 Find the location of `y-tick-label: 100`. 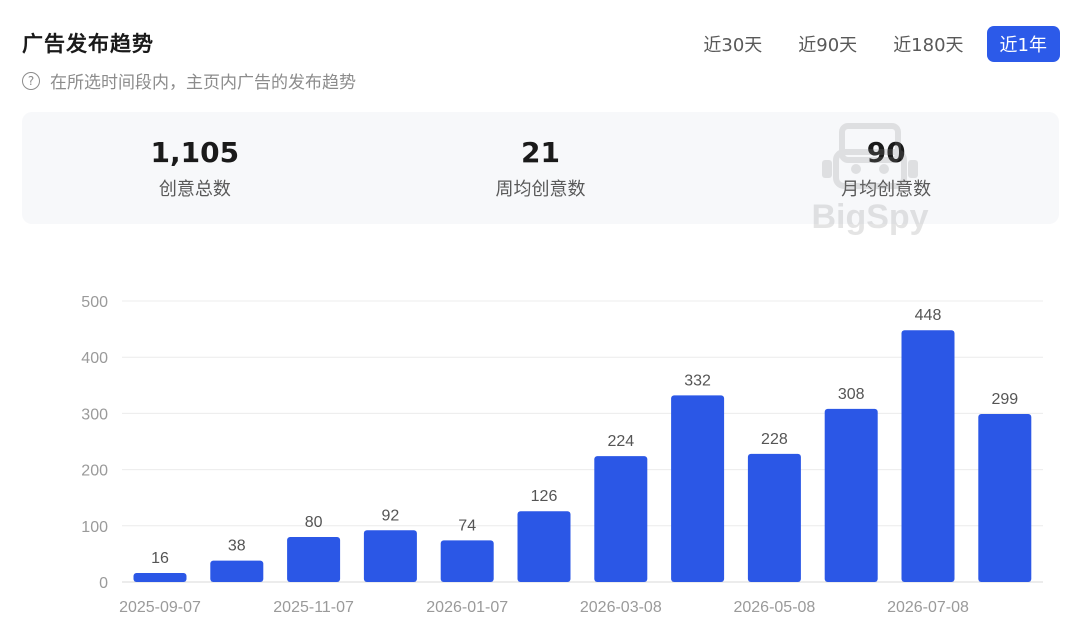

y-tick-label: 100 is located at coordinates (94, 527).